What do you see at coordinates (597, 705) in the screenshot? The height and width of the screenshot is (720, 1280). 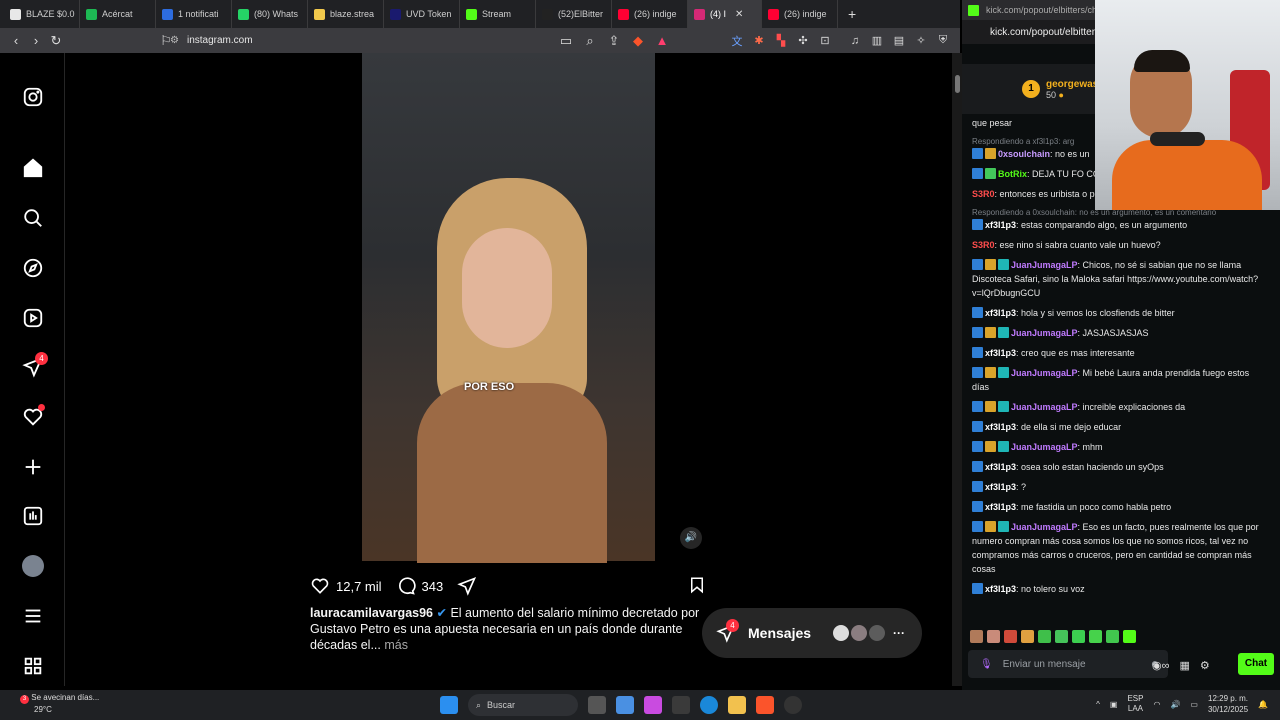 I see `file-icon` at bounding box center [597, 705].